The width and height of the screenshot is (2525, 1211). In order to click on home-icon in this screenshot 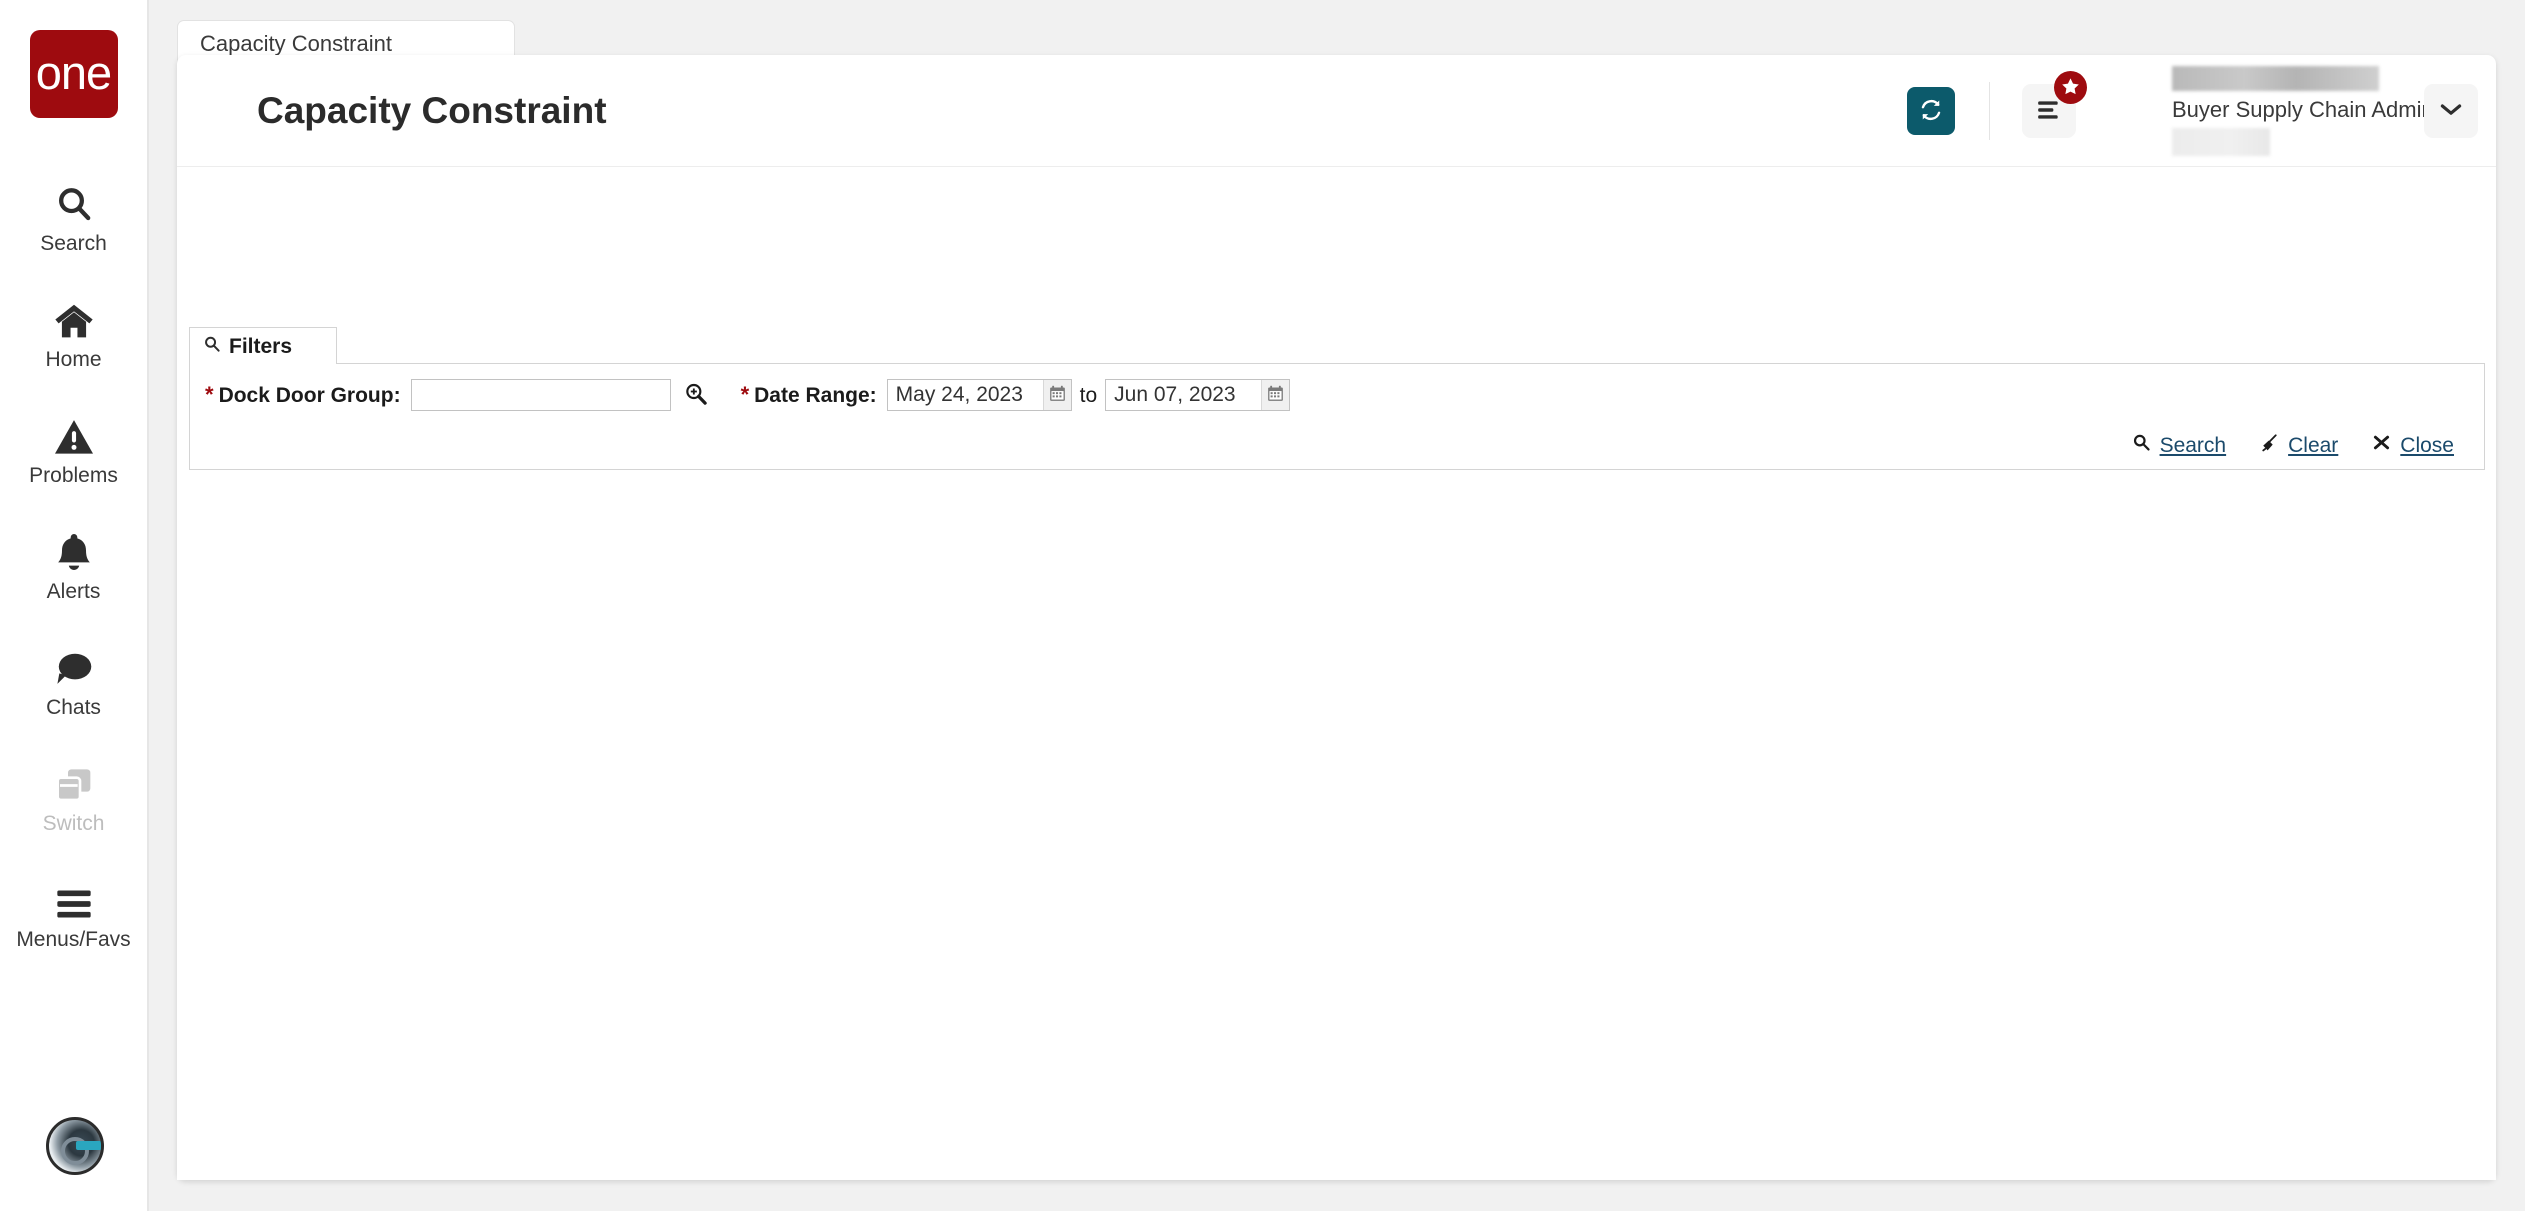, I will do `click(74, 319)`.